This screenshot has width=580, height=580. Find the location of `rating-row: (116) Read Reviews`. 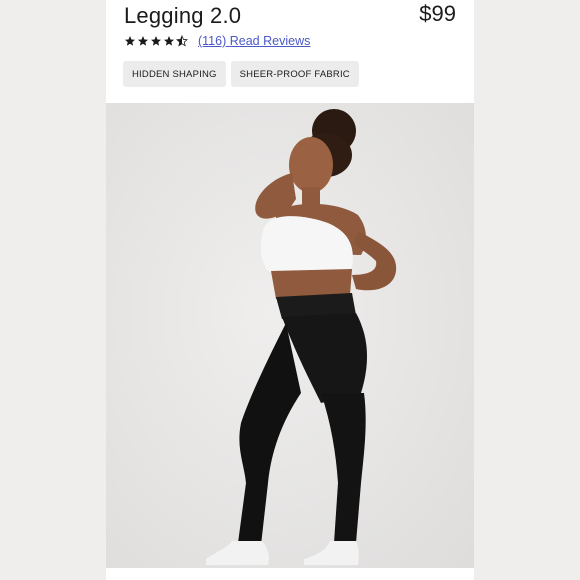

rating-row: (116) Read Reviews is located at coordinates (217, 41).